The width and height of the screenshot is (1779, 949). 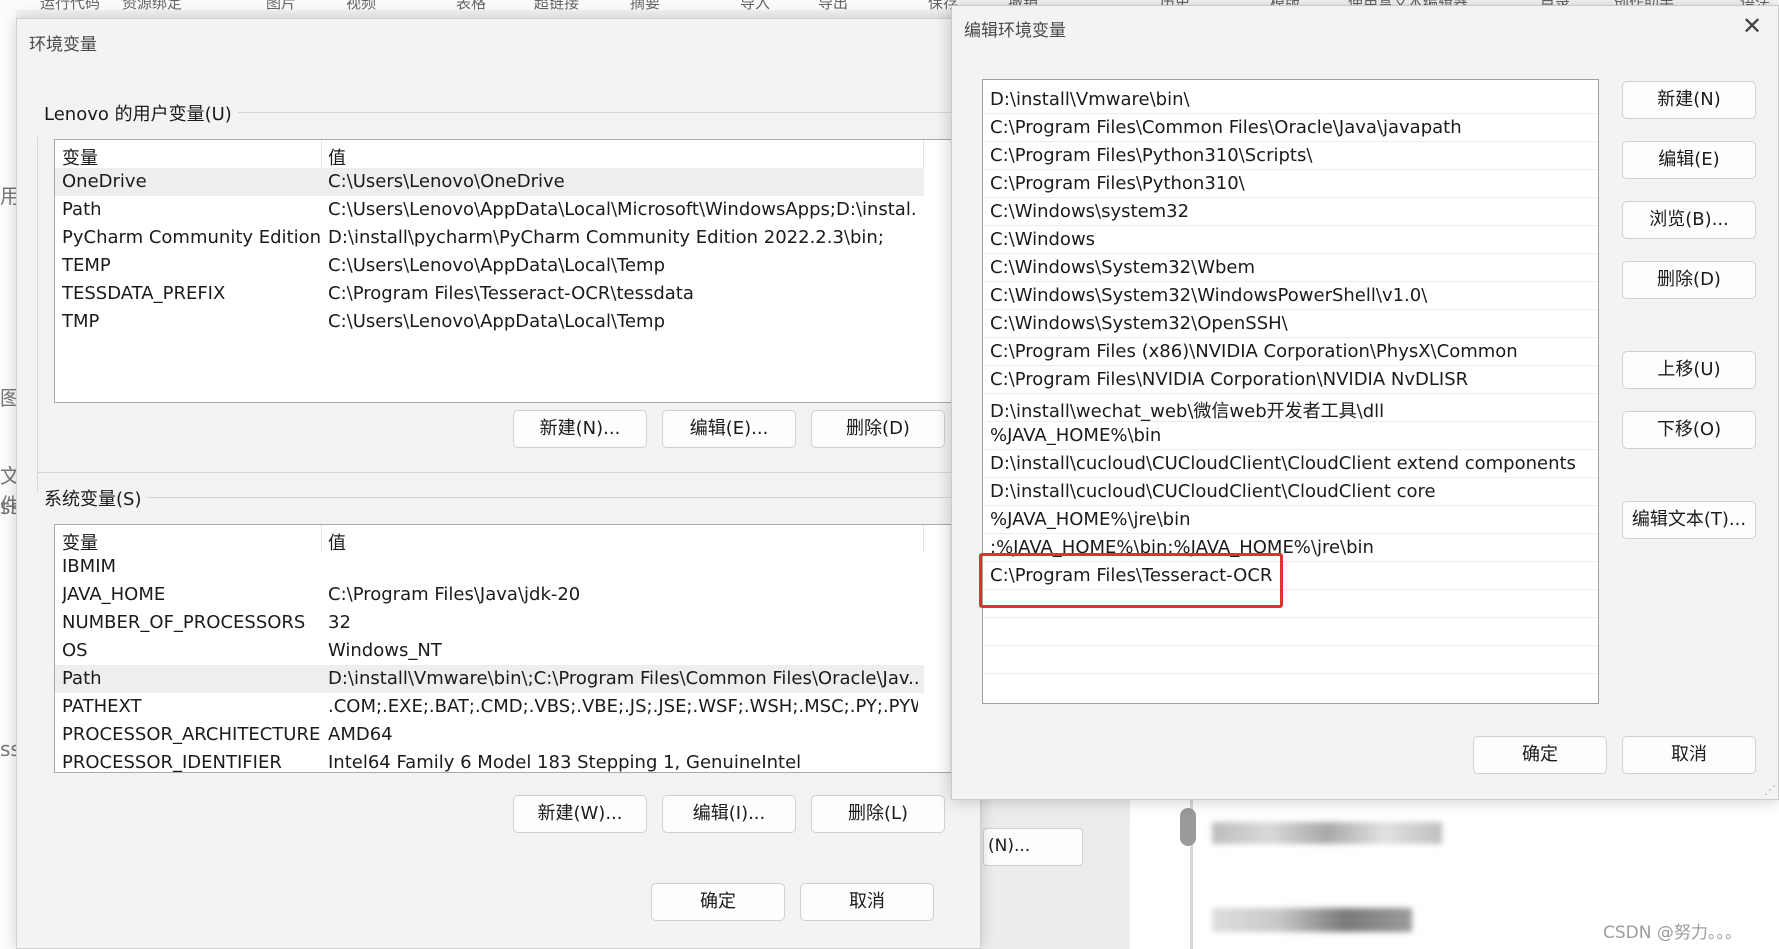 What do you see at coordinates (141, 113) in the screenshot?
I see `user-variables-label: Lenovo 的用户变量(U)` at bounding box center [141, 113].